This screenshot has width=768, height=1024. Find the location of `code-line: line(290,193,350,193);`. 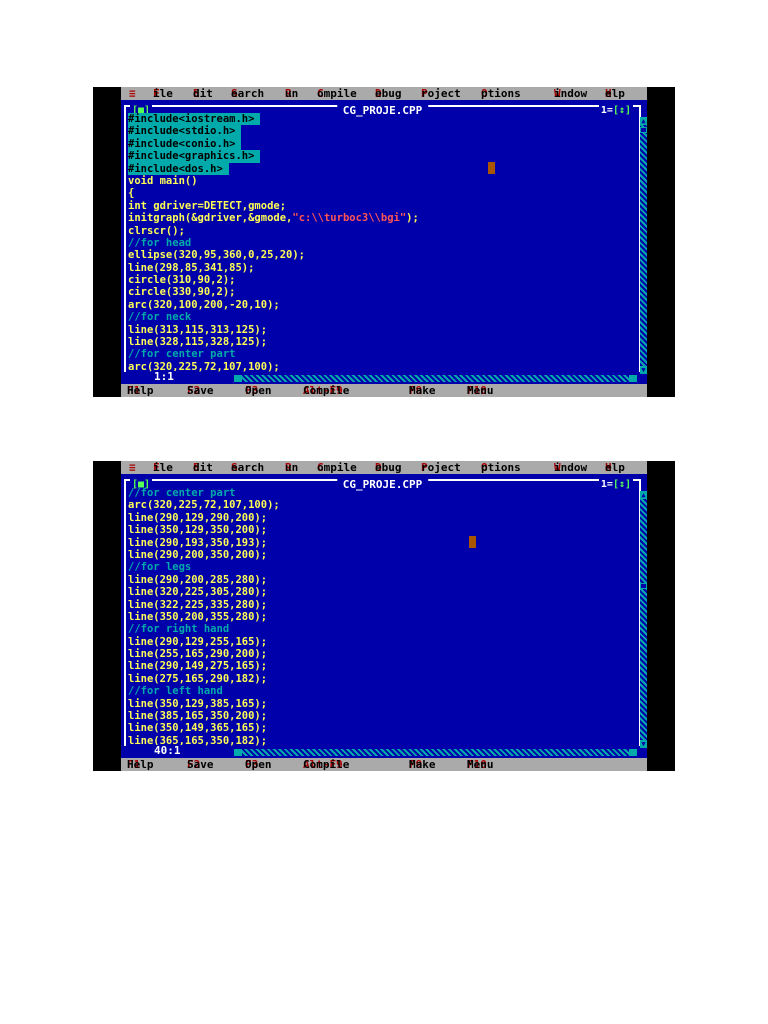

code-line: line(290,193,350,193); is located at coordinates (378, 543).